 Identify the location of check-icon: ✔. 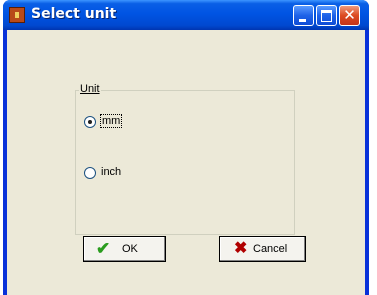
(103, 248).